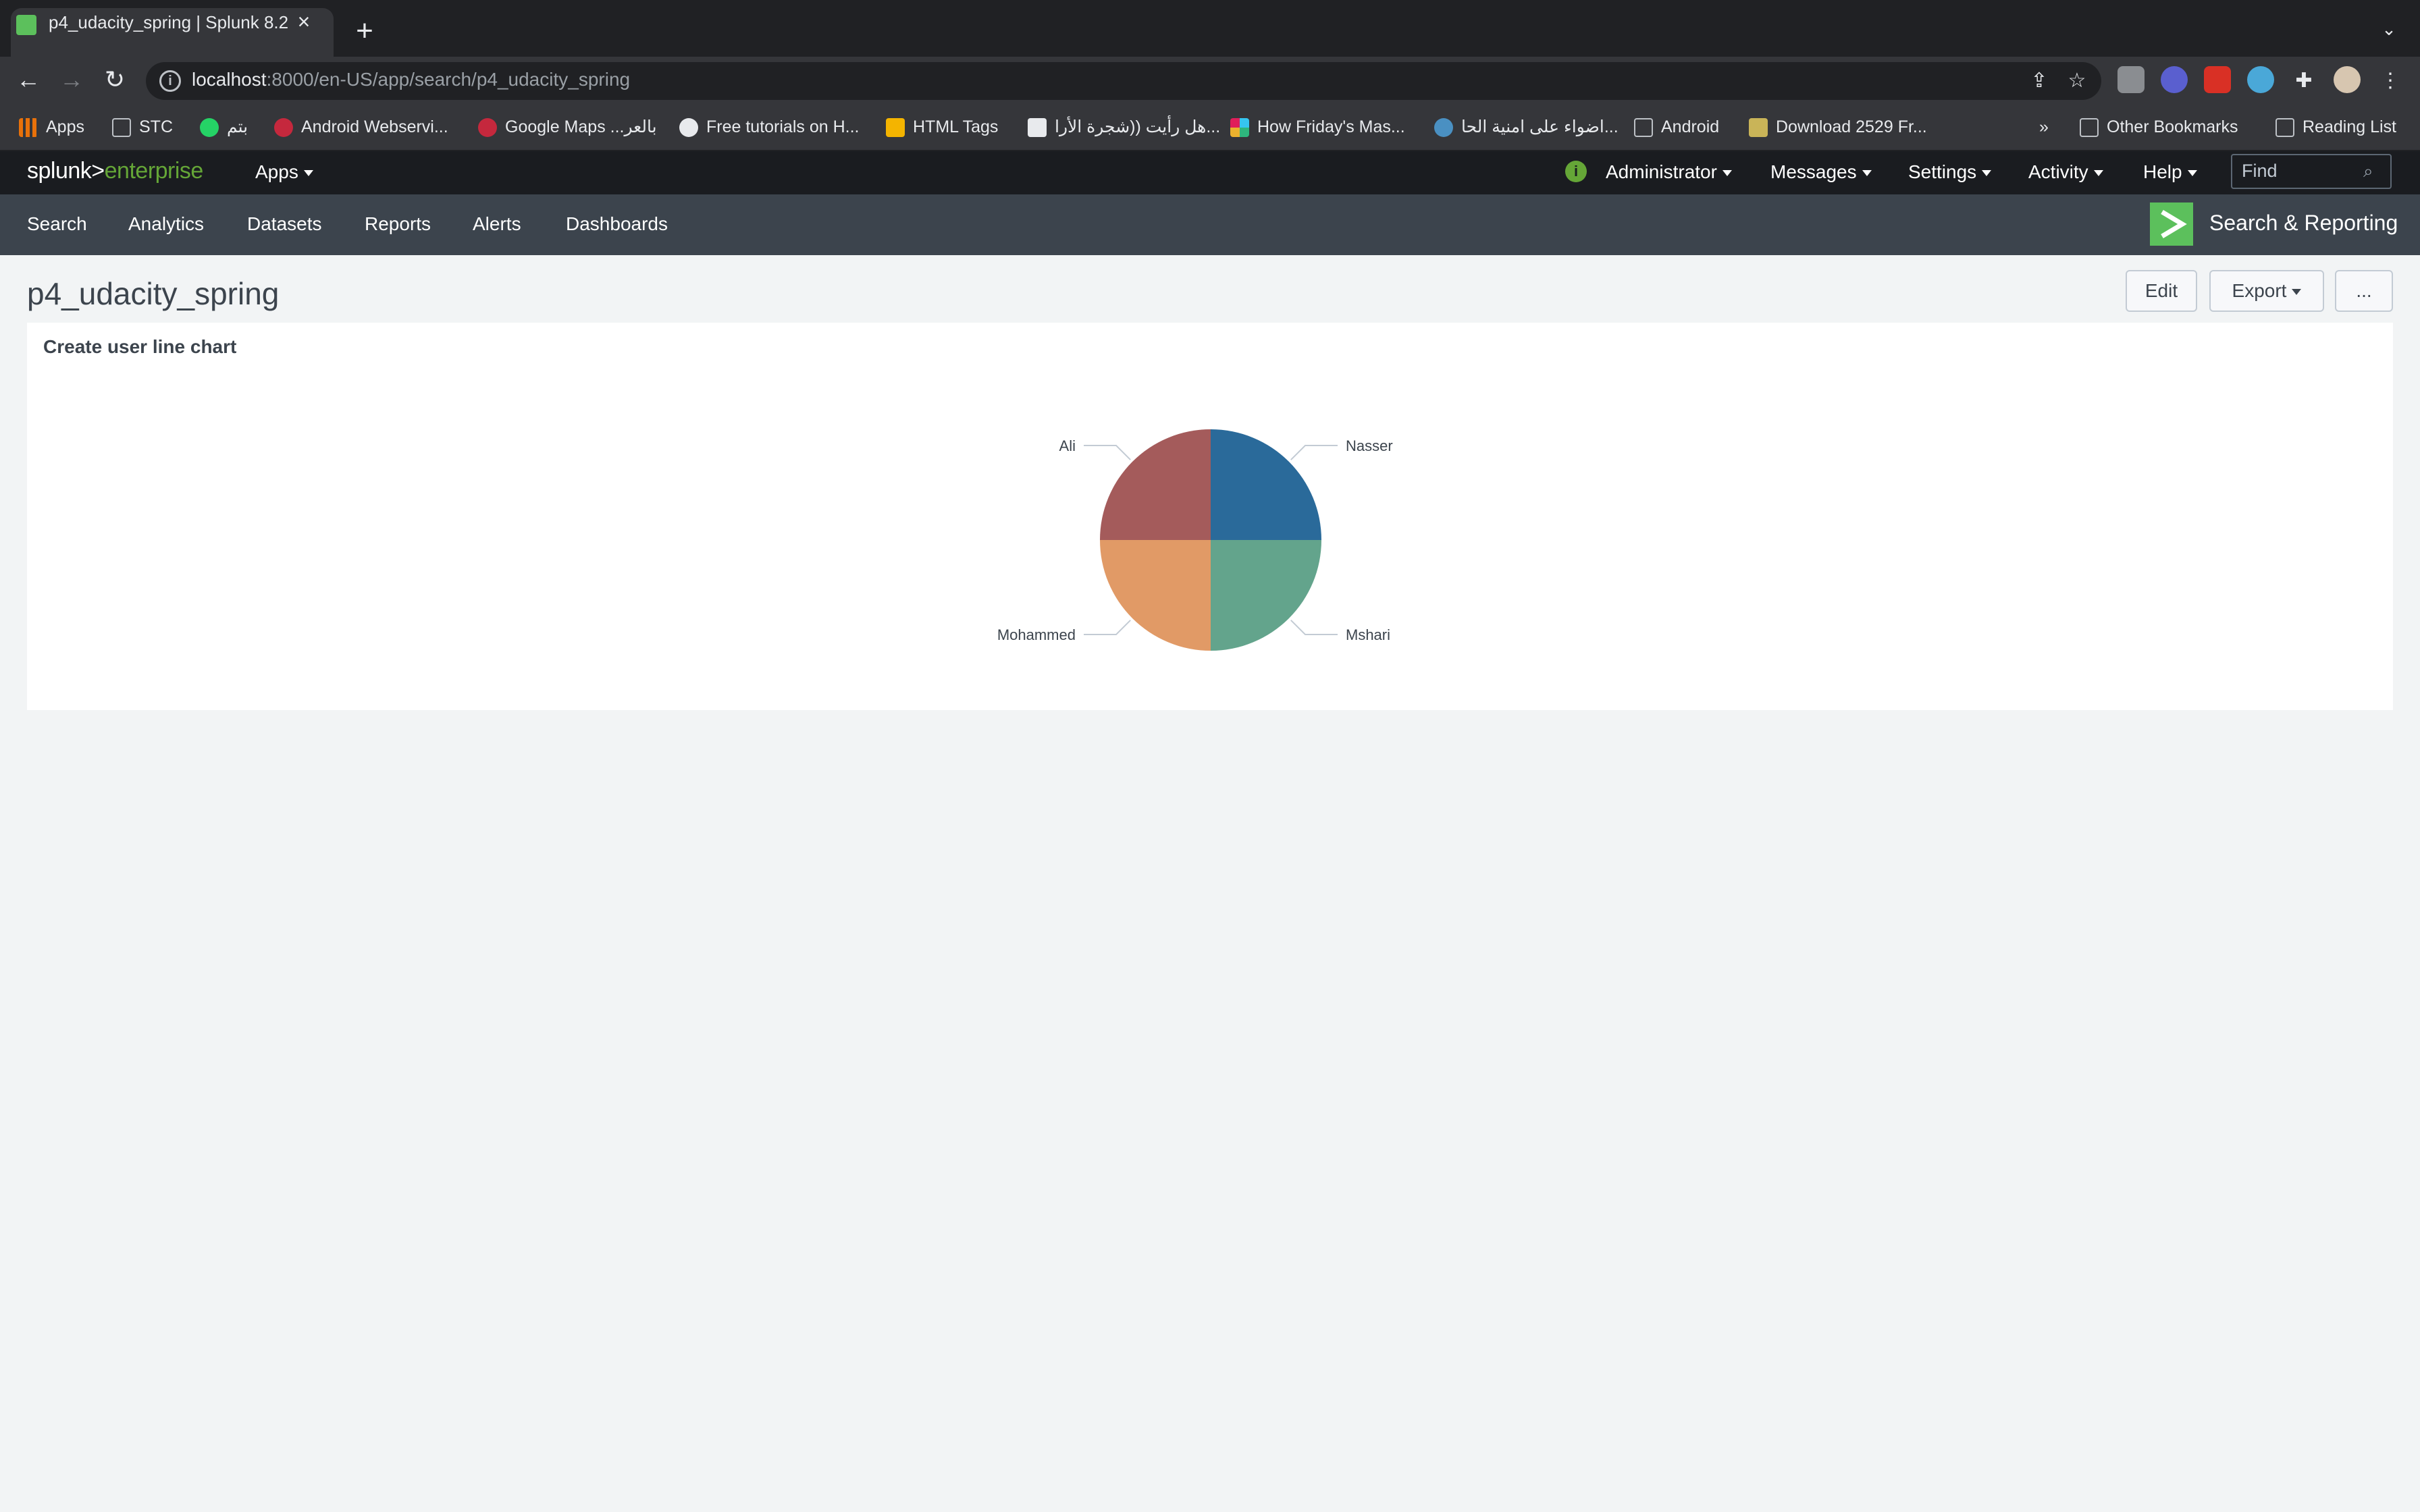 The width and height of the screenshot is (2420, 1512). Describe the element at coordinates (2368, 171) in the screenshot. I see `search-icon: ⌕` at that location.